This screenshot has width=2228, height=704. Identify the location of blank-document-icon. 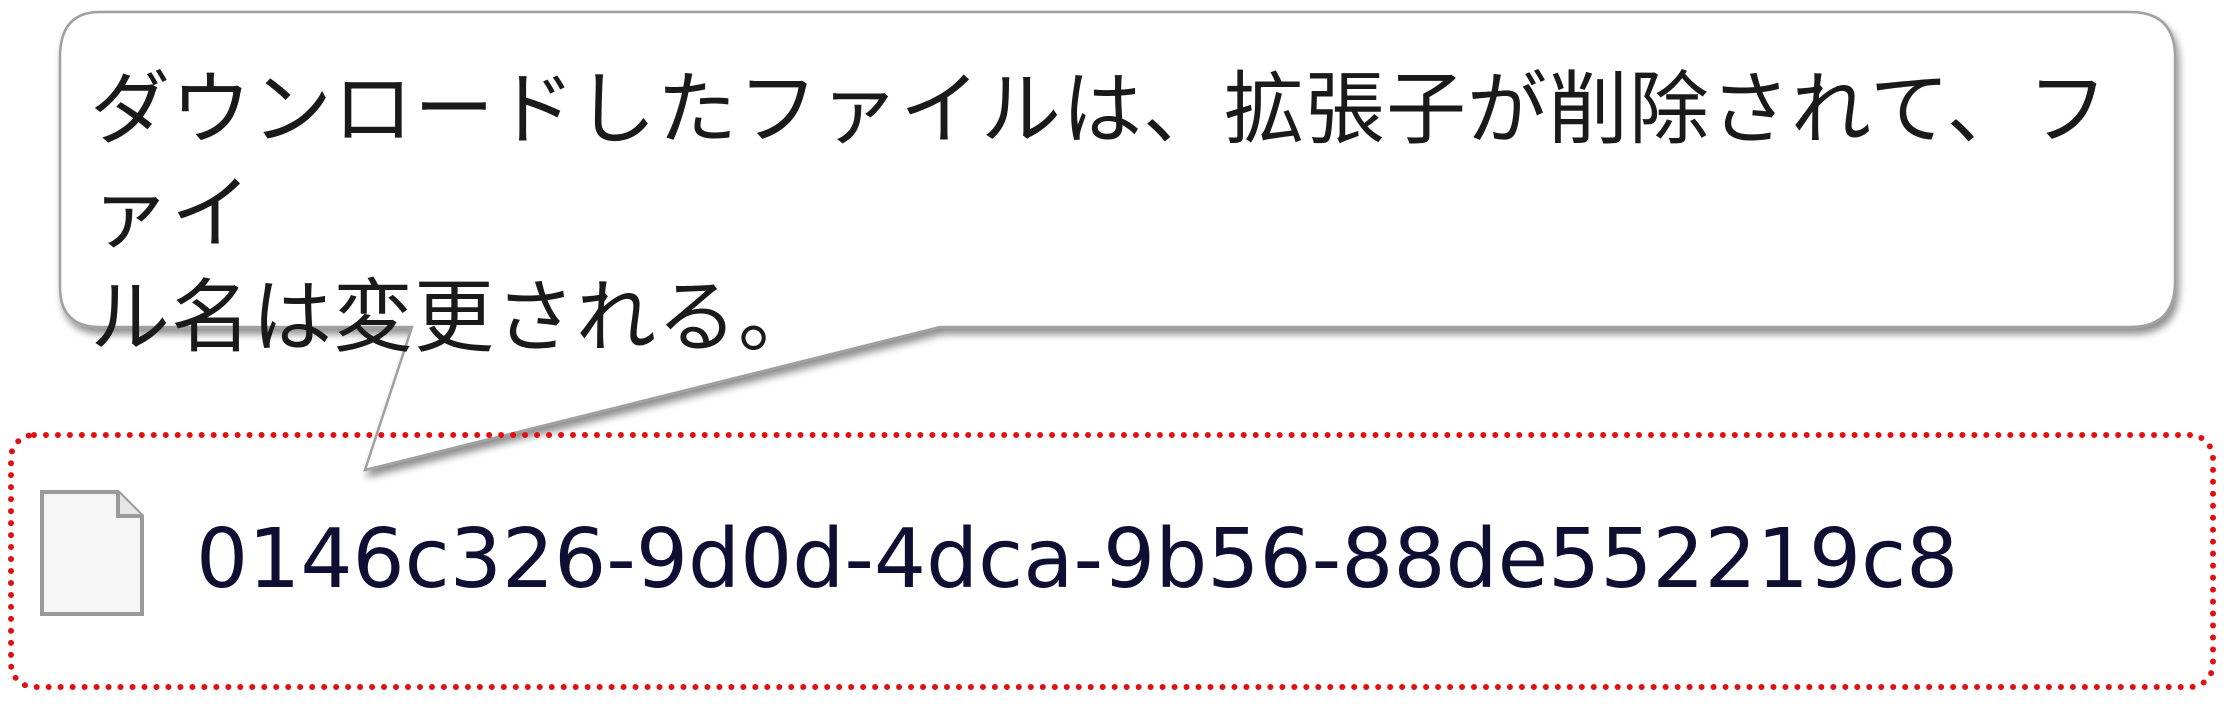
(92, 553).